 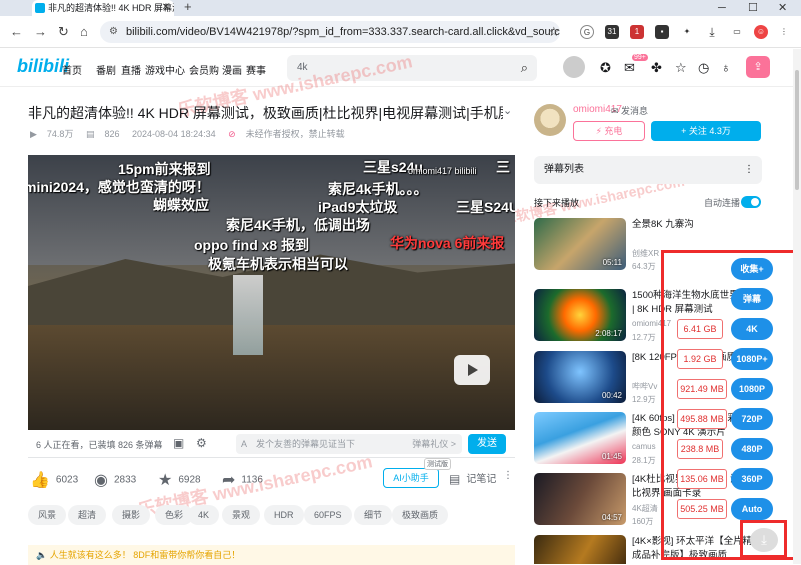 What do you see at coordinates (752, 329) in the screenshot?
I see `quality-4k-button: 4K` at bounding box center [752, 329].